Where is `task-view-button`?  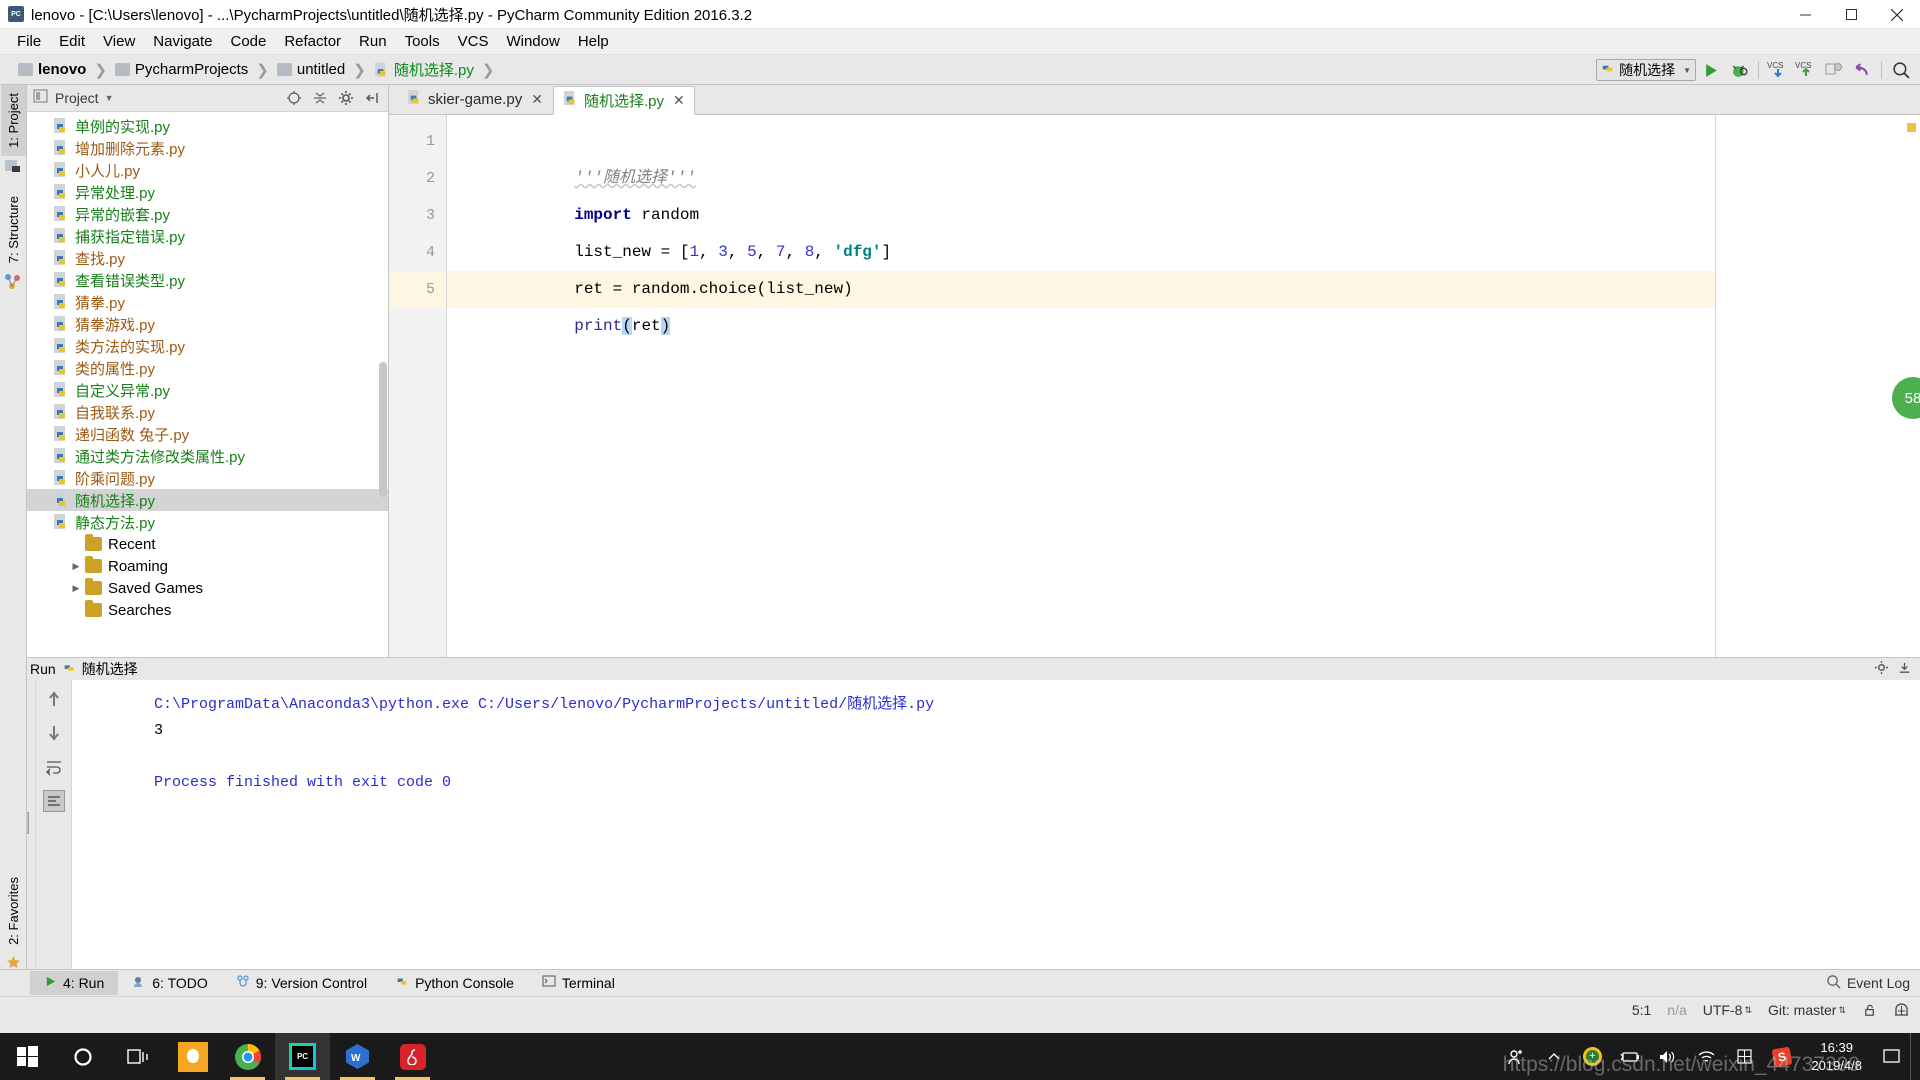 task-view-button is located at coordinates (137, 1056).